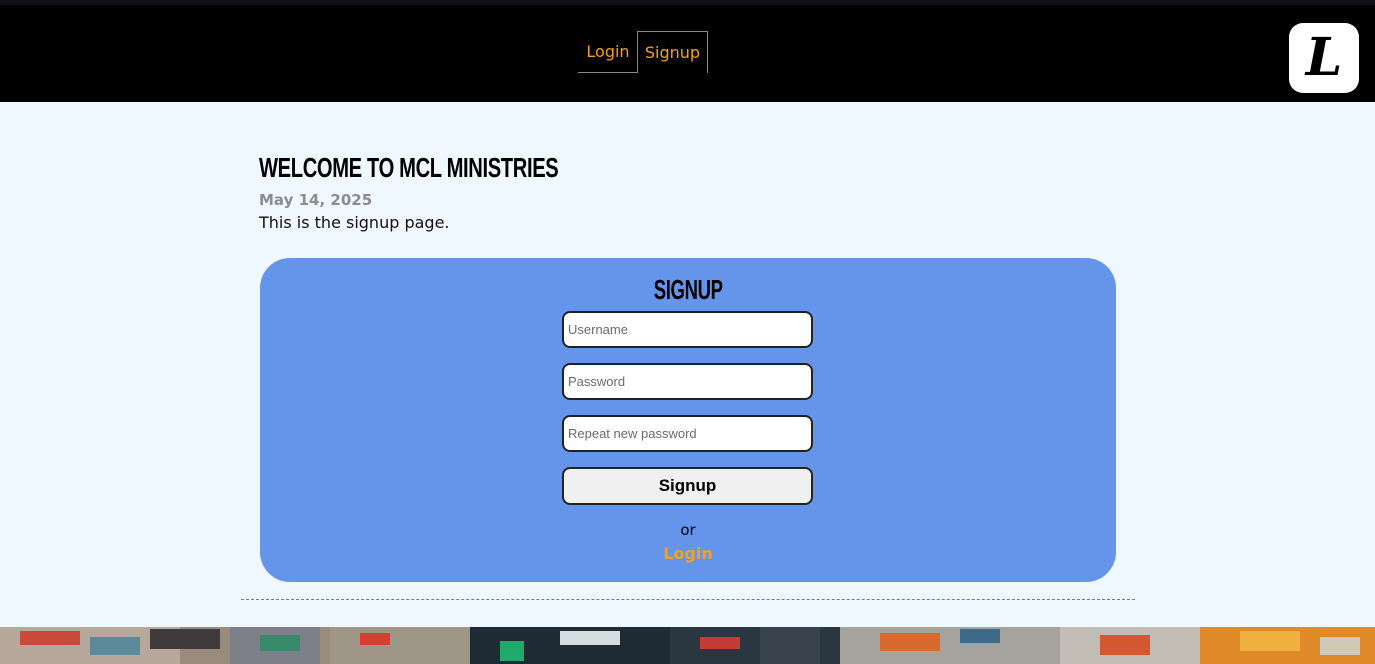  I want to click on intro-text: This is the signup page., so click(354, 222).